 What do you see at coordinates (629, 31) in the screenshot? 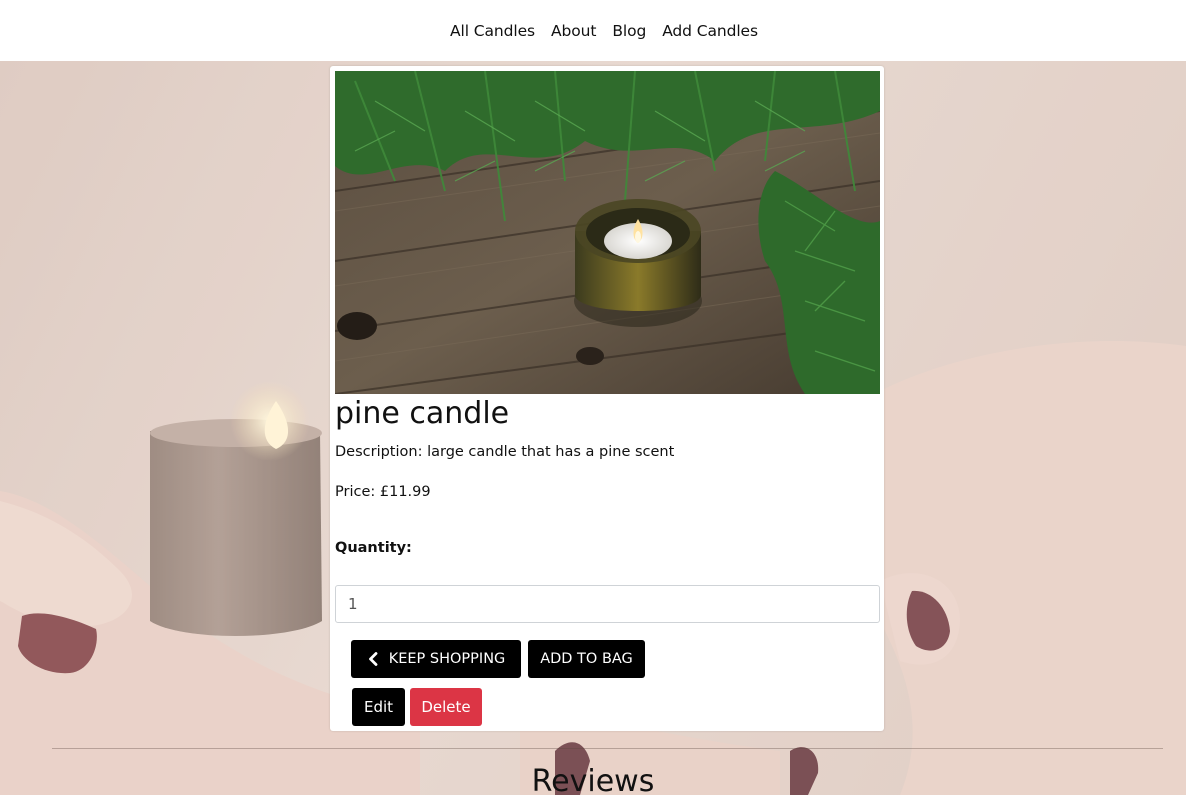
I see `nav-link-blog: Blog` at bounding box center [629, 31].